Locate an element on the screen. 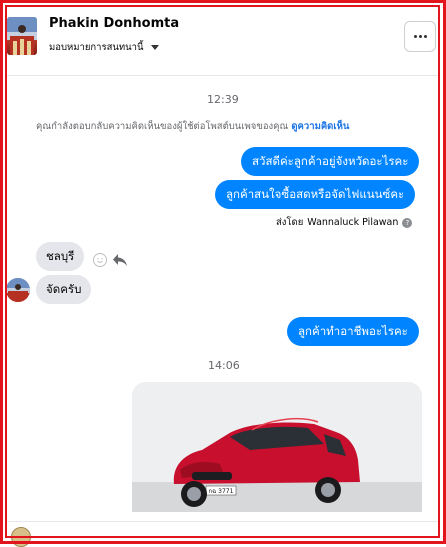  composer-bar is located at coordinates (223, 534).